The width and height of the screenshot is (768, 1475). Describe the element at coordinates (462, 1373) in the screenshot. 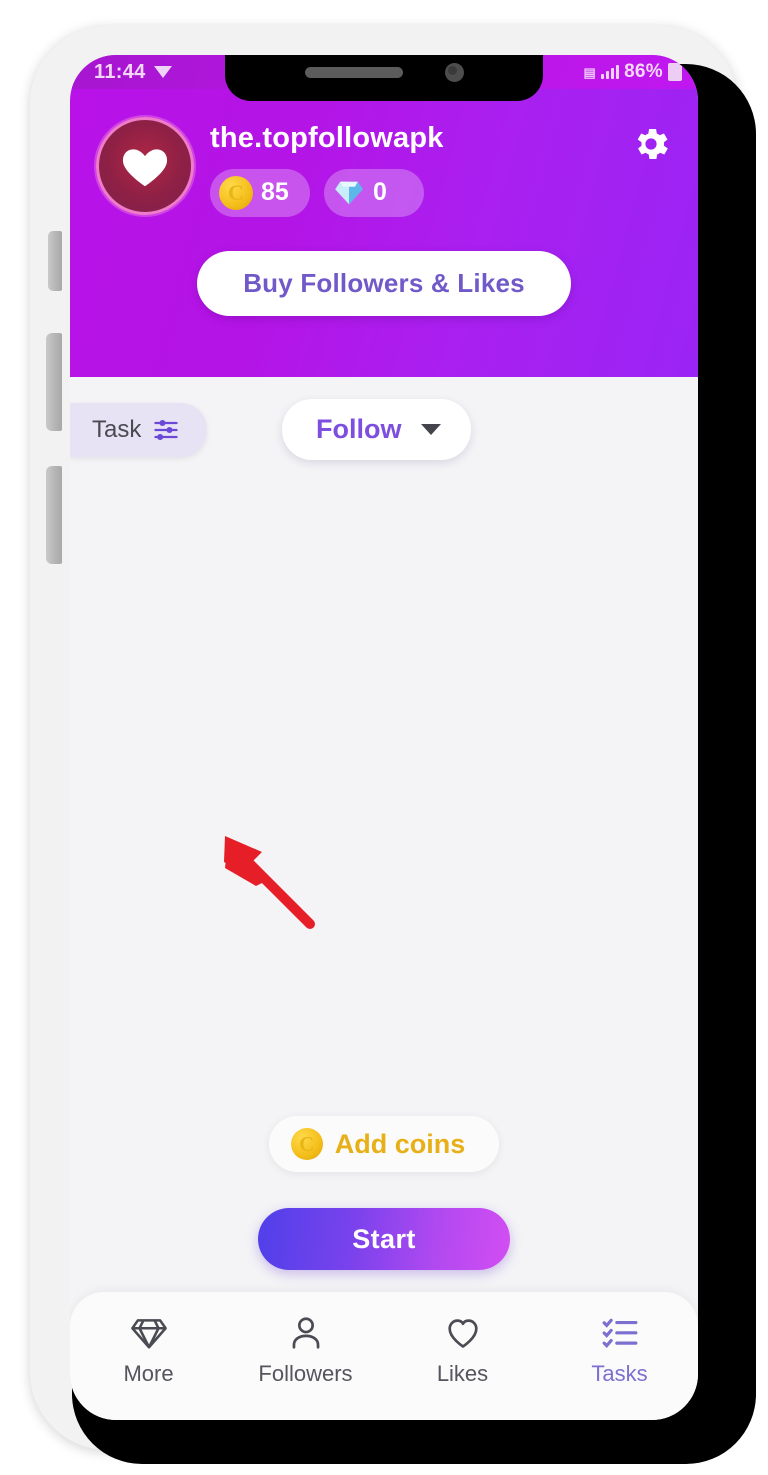

I see `nav-label-likes: Likes` at that location.